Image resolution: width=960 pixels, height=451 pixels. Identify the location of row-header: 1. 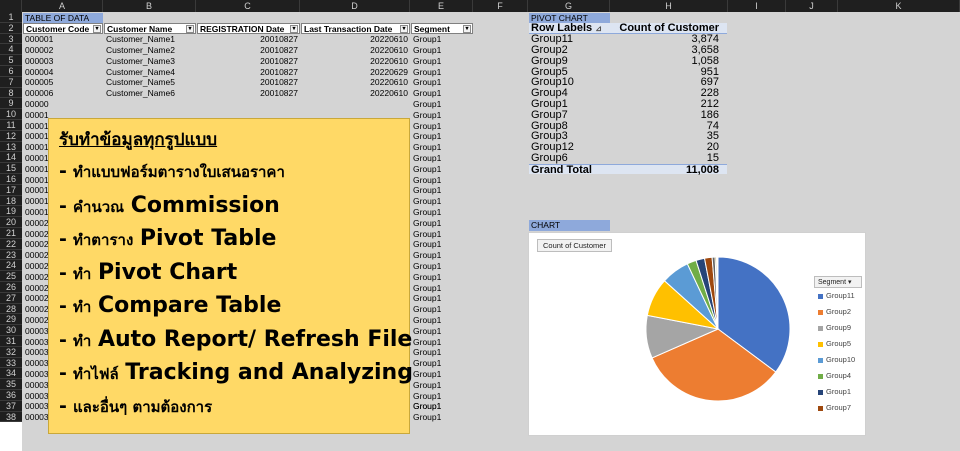
(11, 17).